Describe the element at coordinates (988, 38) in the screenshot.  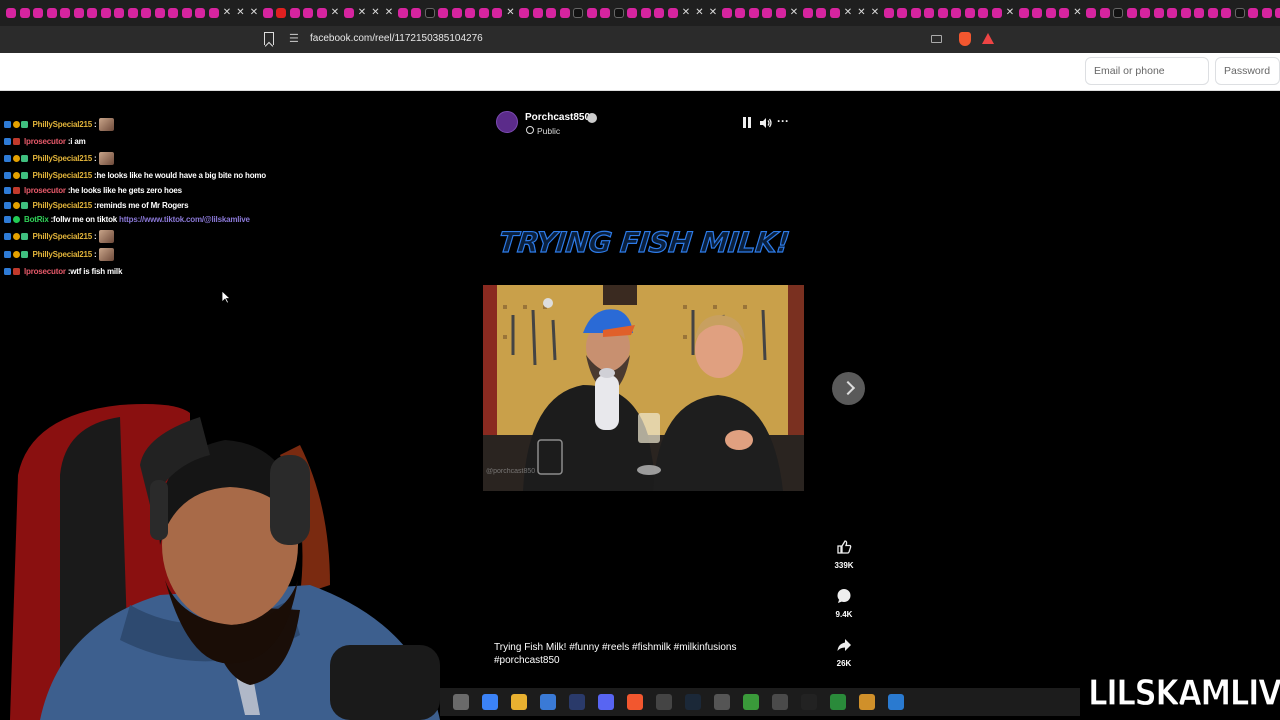
I see `brave-rewards-icon` at that location.